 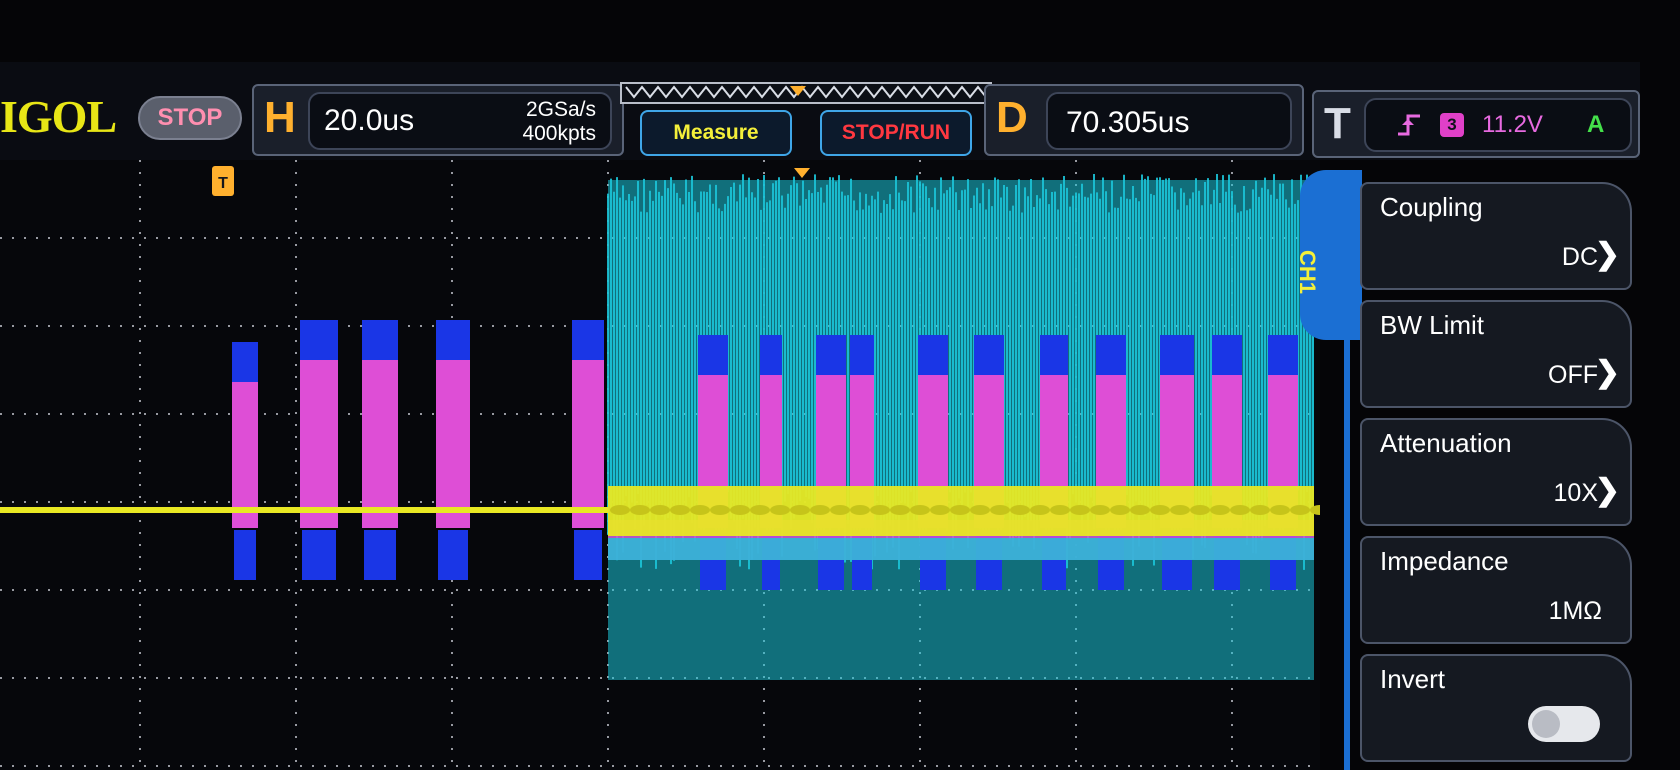 I want to click on ch1-baseline, so click(x=304, y=510).